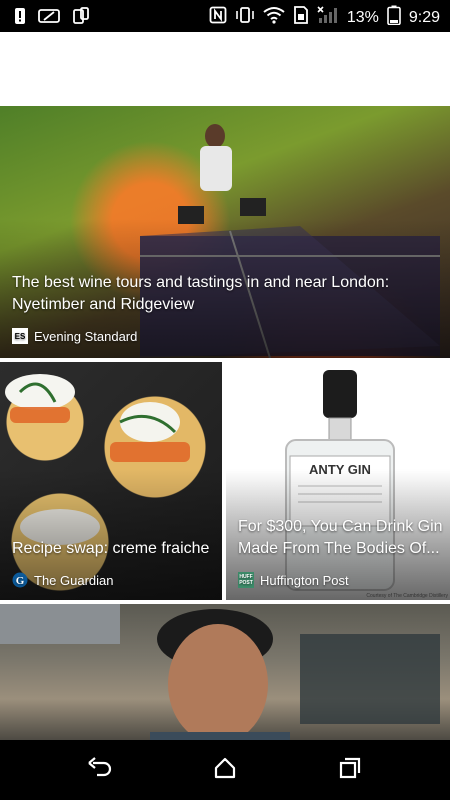 This screenshot has height=800, width=450. What do you see at coordinates (246, 580) in the screenshot?
I see `huffington-post-logo: HUFF POST` at bounding box center [246, 580].